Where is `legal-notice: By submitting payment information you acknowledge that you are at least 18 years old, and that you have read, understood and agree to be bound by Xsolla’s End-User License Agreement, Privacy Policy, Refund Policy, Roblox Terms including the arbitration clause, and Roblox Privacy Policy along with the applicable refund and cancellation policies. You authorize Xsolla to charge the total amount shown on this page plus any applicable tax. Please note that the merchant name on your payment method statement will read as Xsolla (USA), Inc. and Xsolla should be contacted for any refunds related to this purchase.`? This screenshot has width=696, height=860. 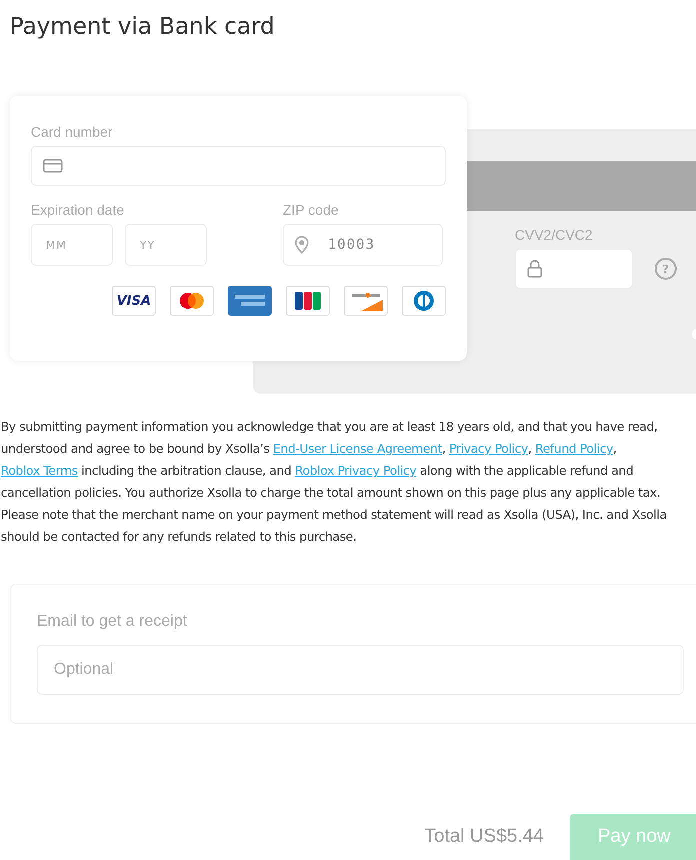
legal-notice: By submitting payment information you acknowledge that you are at least 18 years old, and that you have read, understood and agree to be bound by Xsolla’s End-User License Agreement, Privacy Policy, Refund Policy, Roblox Terms including the arbitration clause, and Roblox Privacy Policy along with the applicable refund and cancellation policies. You authorize Xsolla to charge the total amount shown on this page plus any applicable tax. Please note that the merchant name on your payment method statement will read as Xsolla (USA), Inc. and Xsolla should be contacted for any refunds related to this purchase. is located at coordinates (334, 482).